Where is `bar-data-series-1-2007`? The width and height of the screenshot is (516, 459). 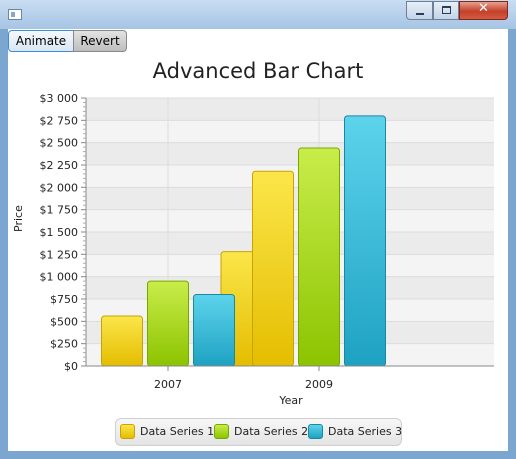 bar-data-series-1-2007 is located at coordinates (122, 341).